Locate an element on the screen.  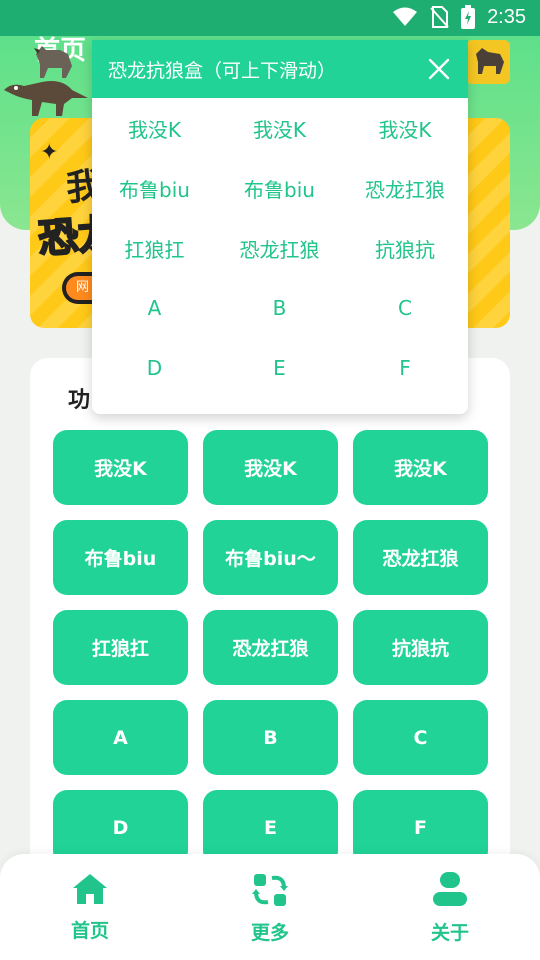
bottom-nav: 首页 更多 关于 is located at coordinates (270, 907).